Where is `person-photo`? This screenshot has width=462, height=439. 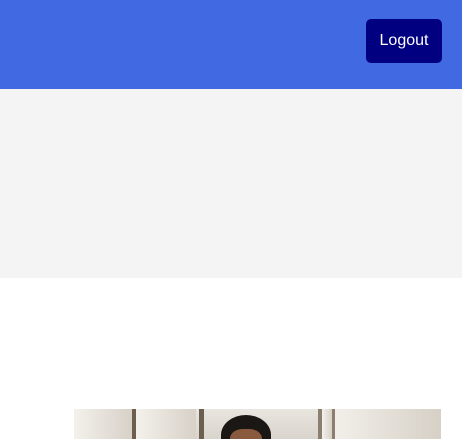
person-photo is located at coordinates (257, 424).